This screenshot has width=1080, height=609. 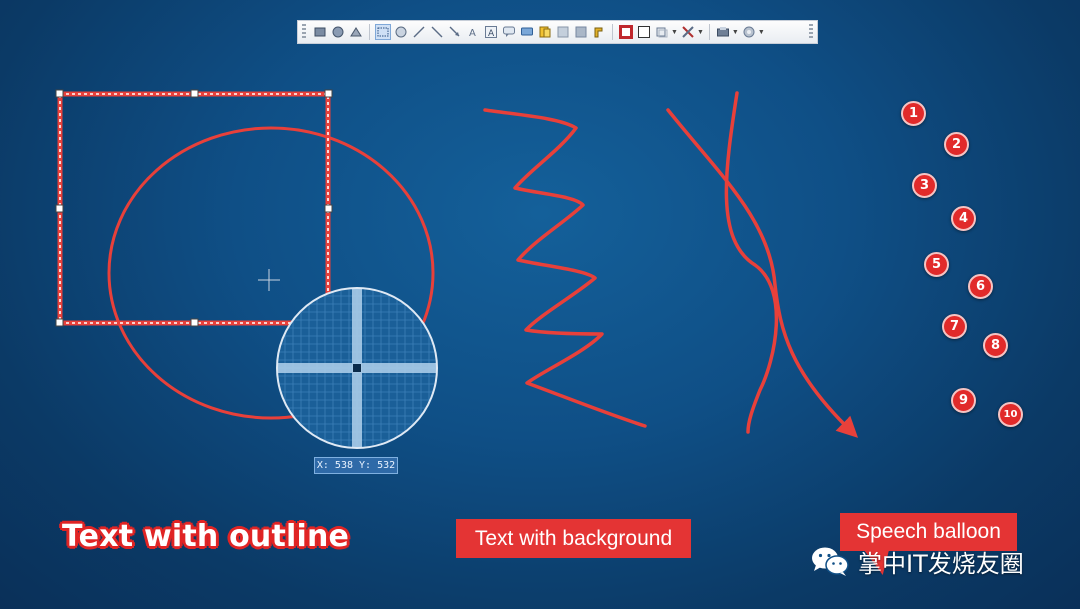 I want to click on text-with-background: Text with background, so click(x=573, y=538).